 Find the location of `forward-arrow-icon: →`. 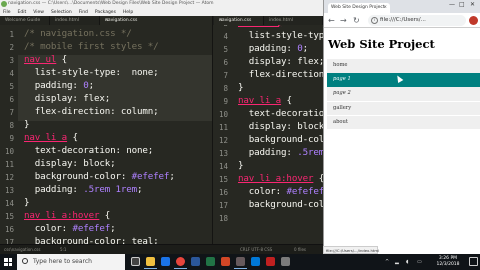

forward-arrow-icon: → is located at coordinates (343, 20).